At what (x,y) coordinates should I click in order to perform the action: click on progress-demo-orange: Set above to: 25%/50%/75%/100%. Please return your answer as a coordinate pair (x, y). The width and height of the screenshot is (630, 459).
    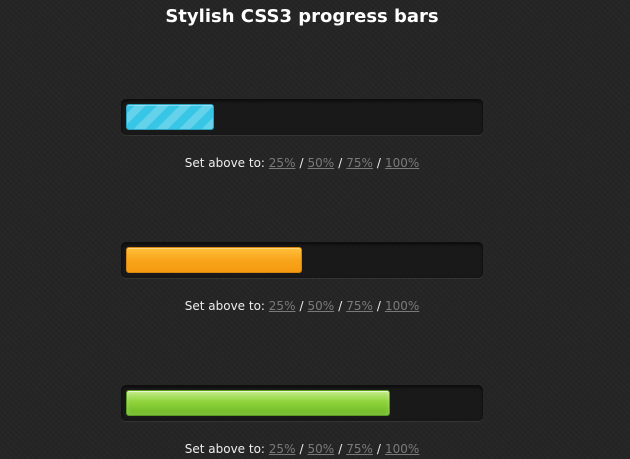
    Looking at the image, I should click on (302, 278).